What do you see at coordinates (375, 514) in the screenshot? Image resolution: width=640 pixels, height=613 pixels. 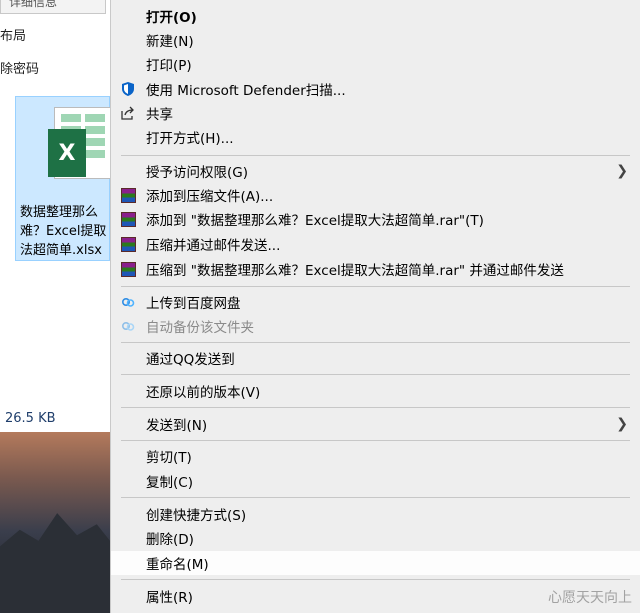 I see `menu-item-create-shortcut: 创建快捷方式(S)` at bounding box center [375, 514].